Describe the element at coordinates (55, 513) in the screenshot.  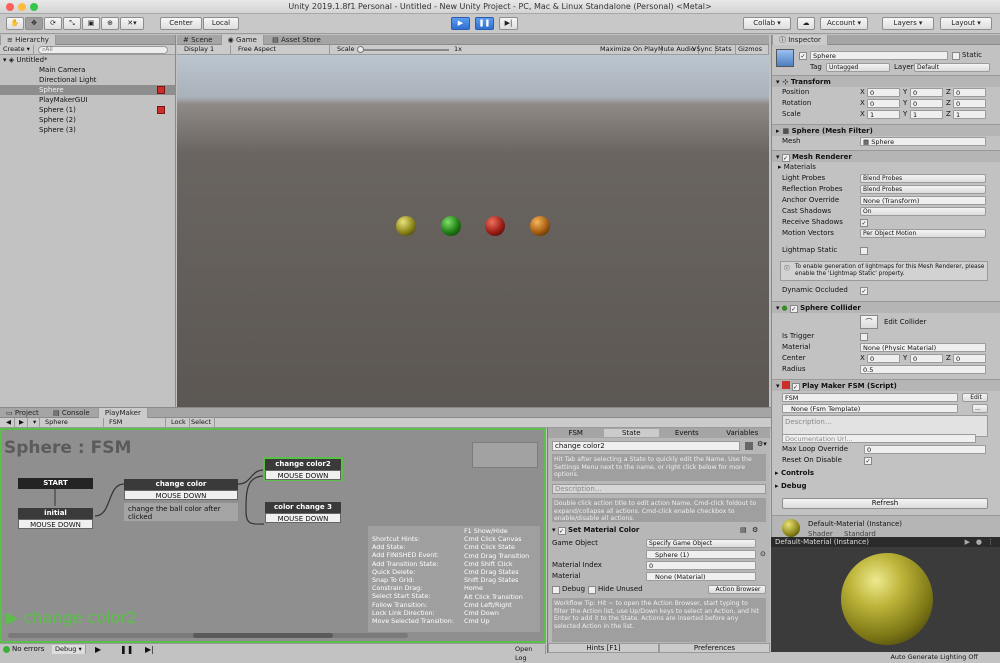
I see `state-initial-title: initial` at that location.